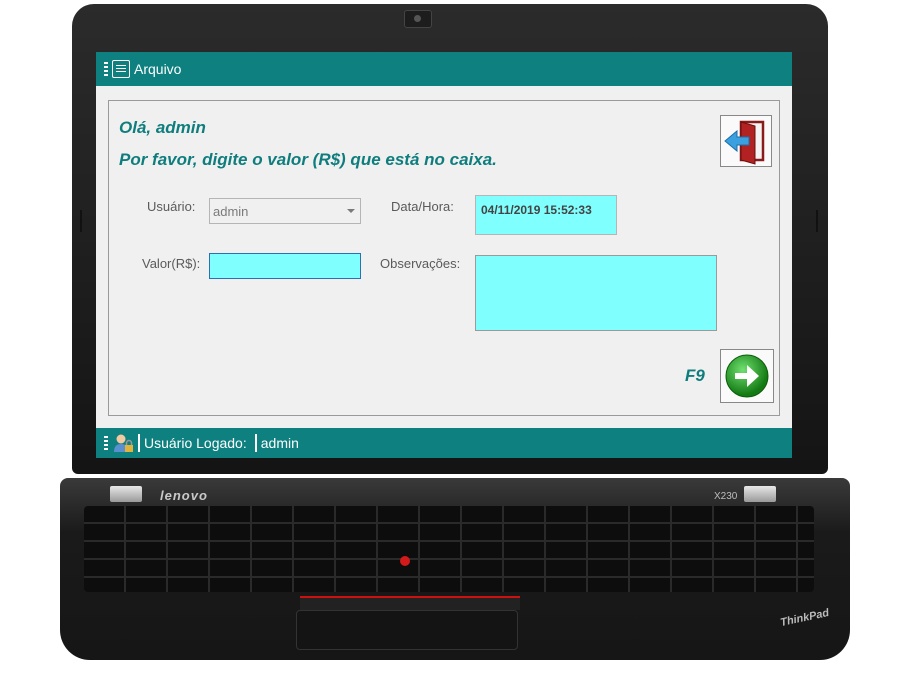 This screenshot has height=680, width=900. I want to click on menu-bar: Arquivo, so click(444, 69).